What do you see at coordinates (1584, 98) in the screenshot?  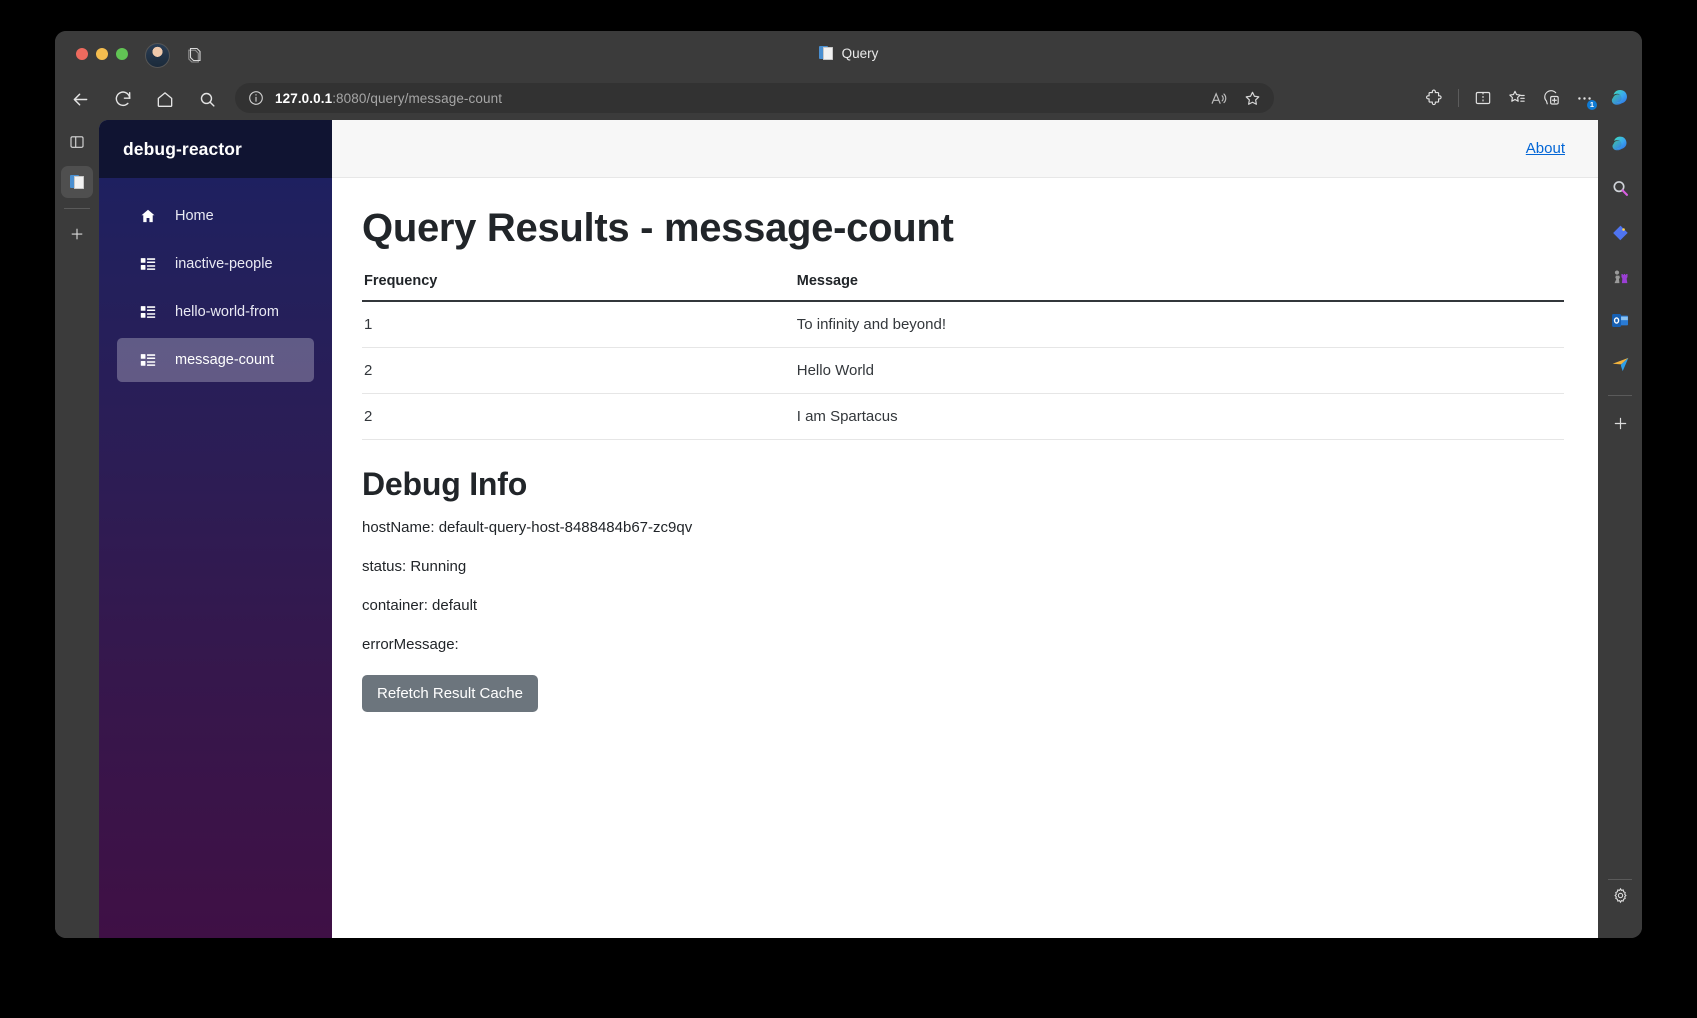 I see `more-options-icon: 1` at bounding box center [1584, 98].